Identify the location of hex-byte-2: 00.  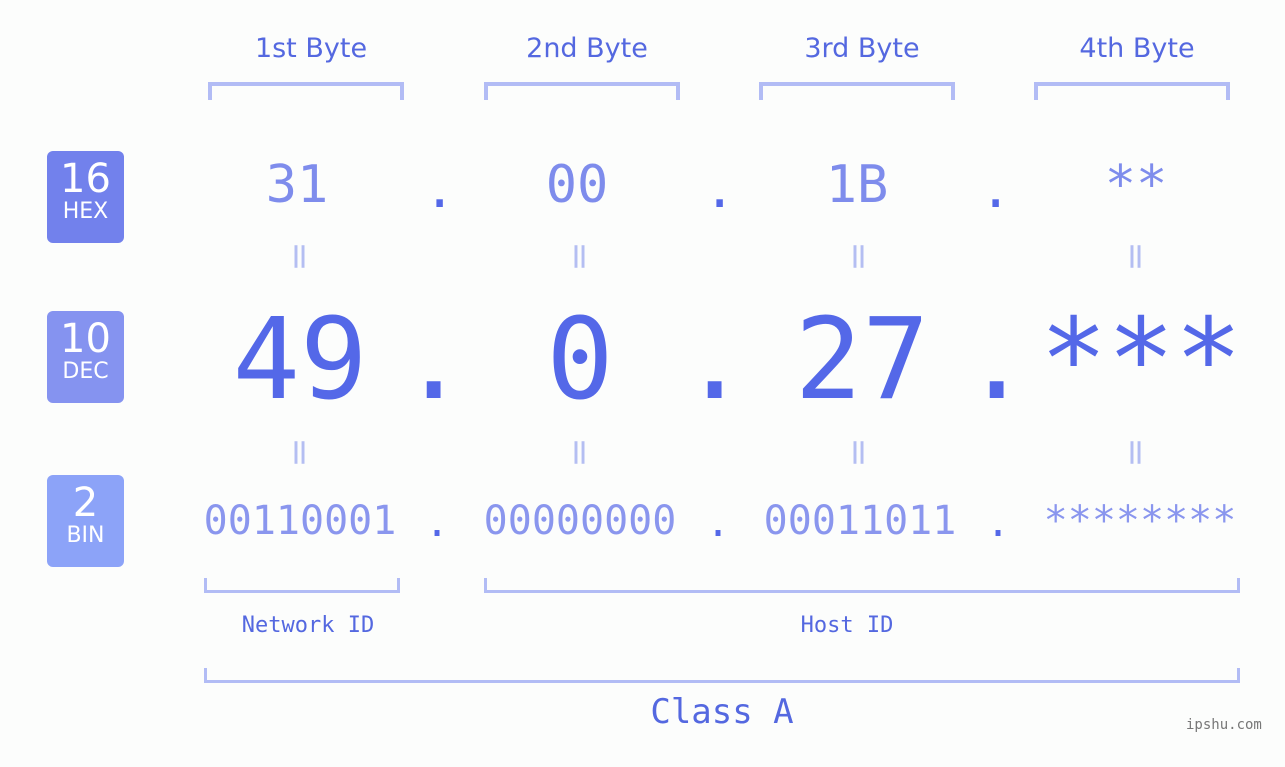
(577, 185).